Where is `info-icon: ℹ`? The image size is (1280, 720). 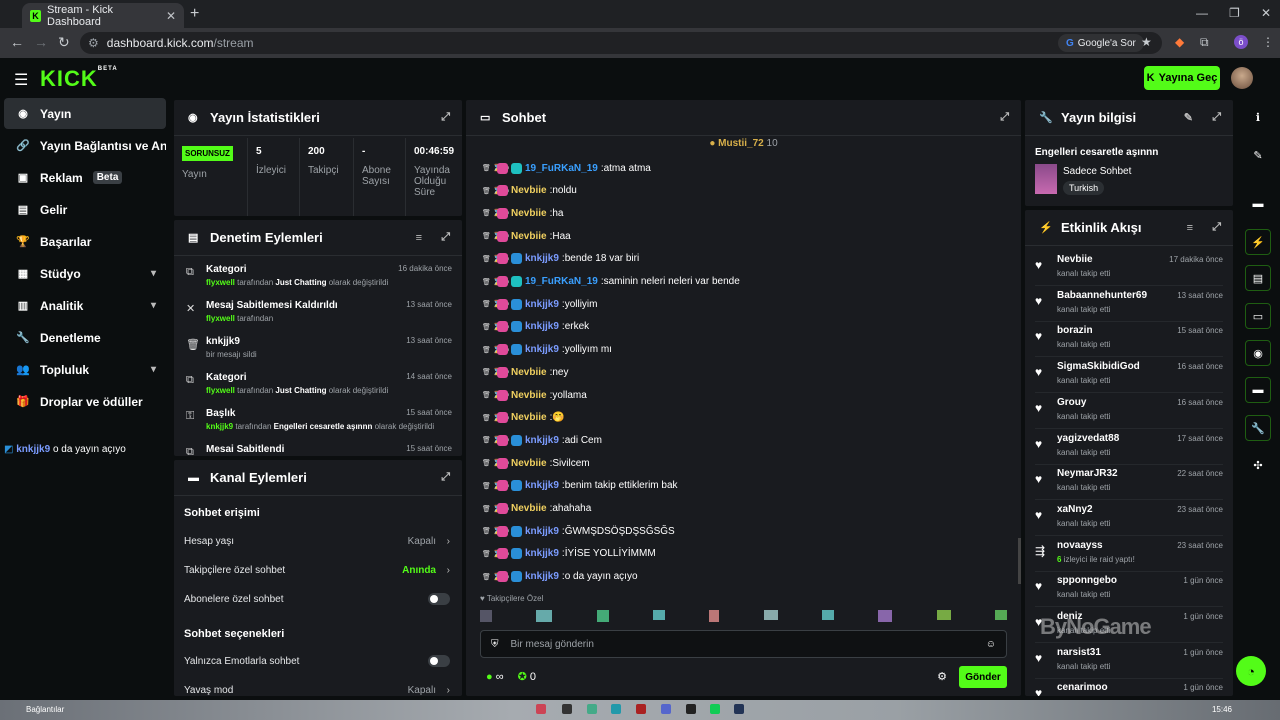 info-icon: ℹ is located at coordinates (1258, 117).